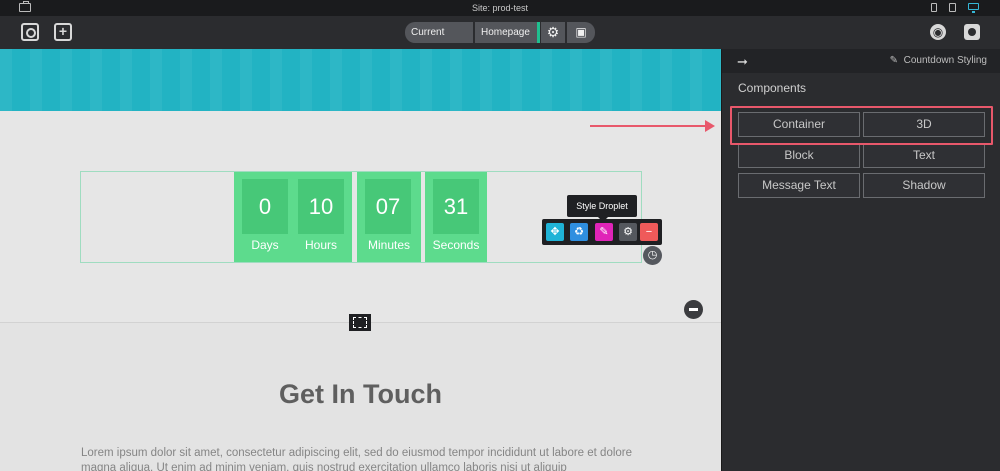  I want to click on droplet-toolbar: ✥ ♻ ✎ ⚙ −, so click(602, 232).